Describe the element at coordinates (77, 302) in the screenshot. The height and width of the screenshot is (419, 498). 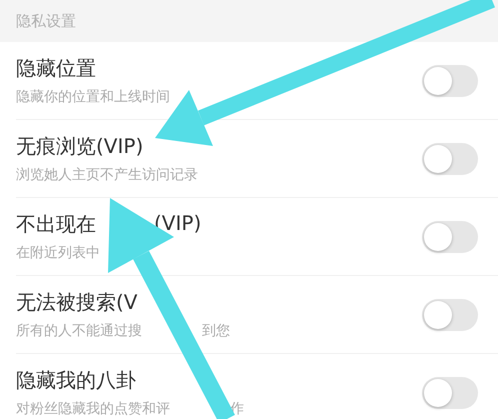
I see `setting-title: 无法被搜索(V` at that location.